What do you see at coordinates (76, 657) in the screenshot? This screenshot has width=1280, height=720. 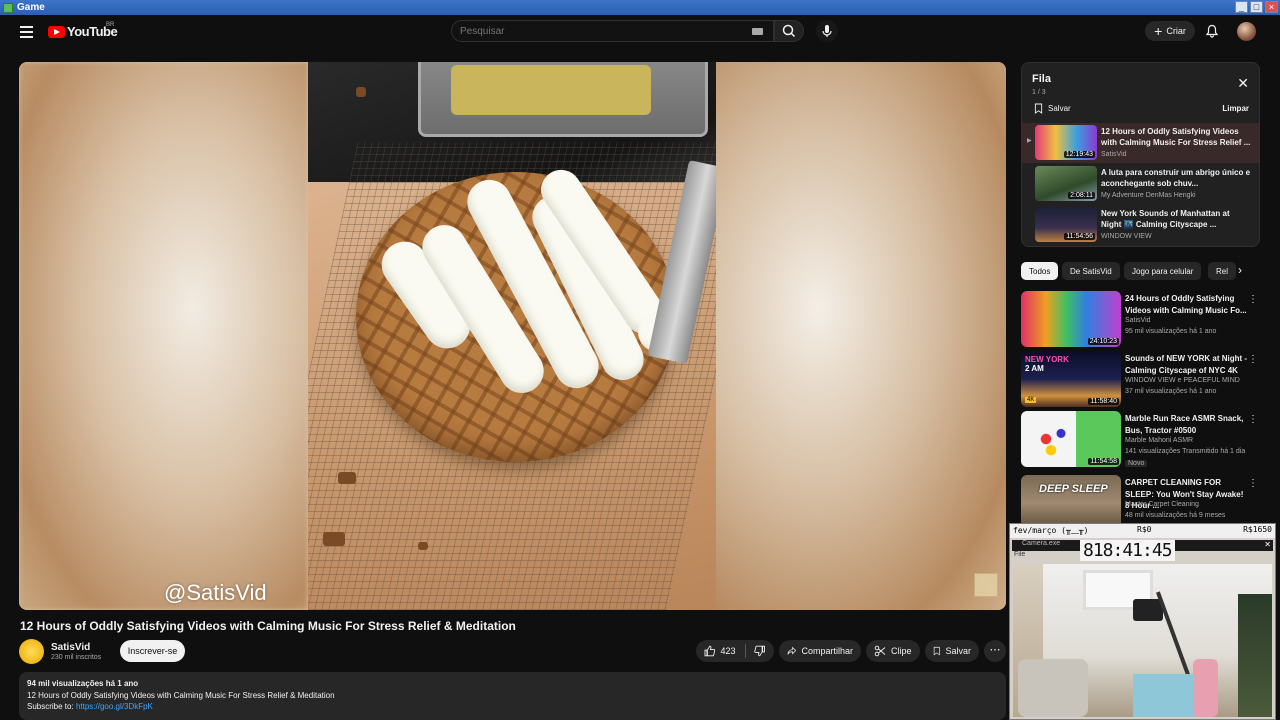 I see `subscriber-count: 230 mil inscritos` at bounding box center [76, 657].